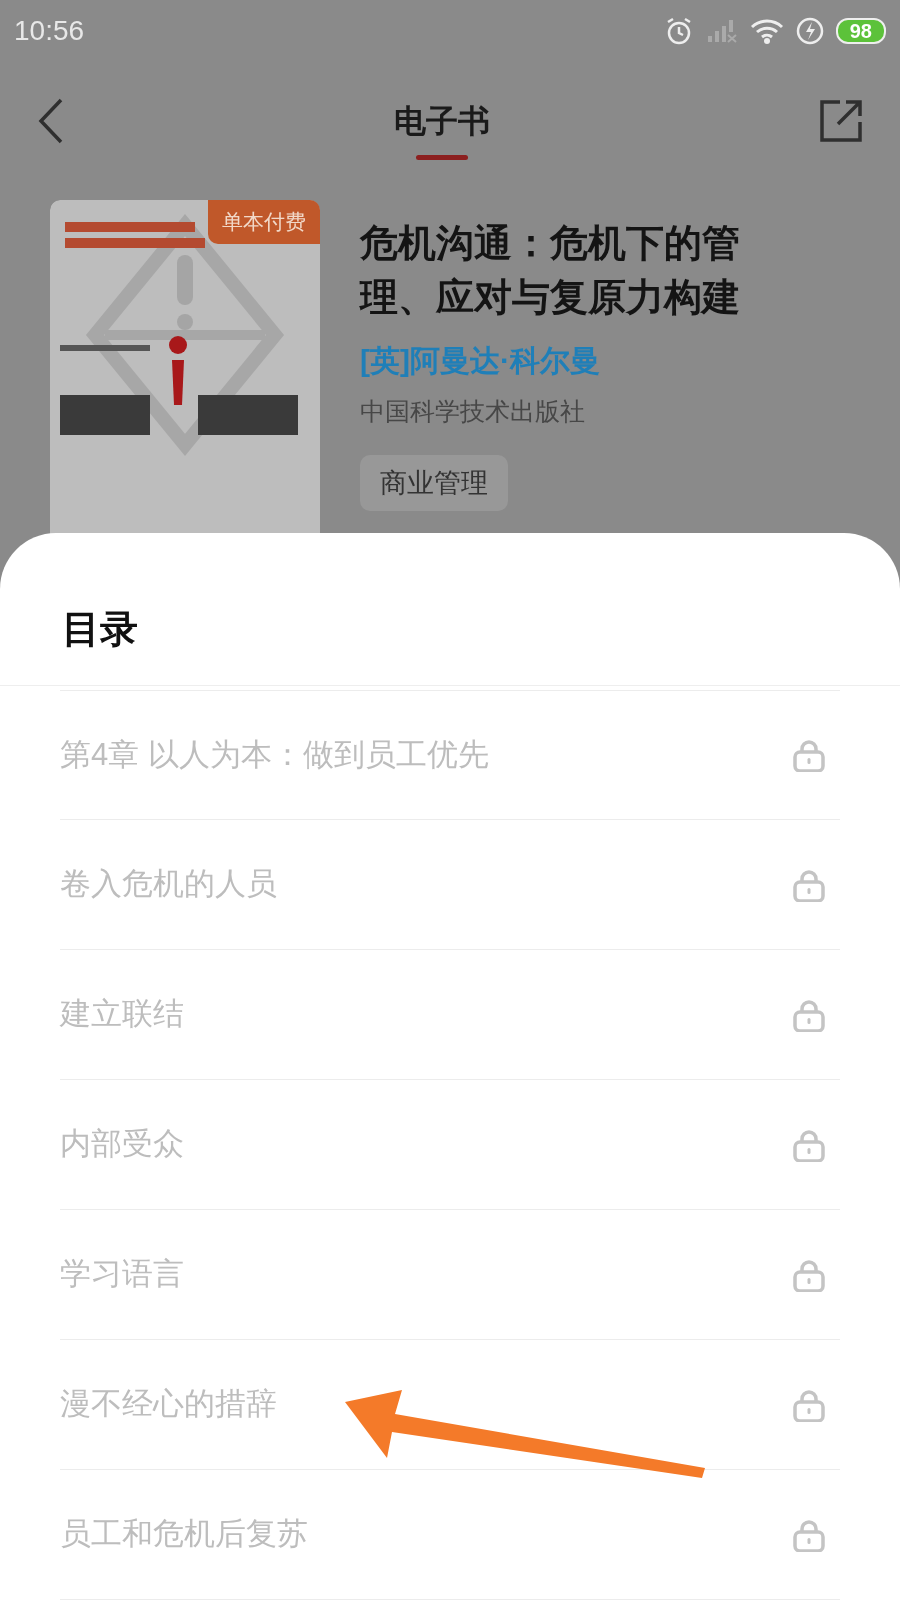 The height and width of the screenshot is (1600, 900). What do you see at coordinates (550, 270) in the screenshot?
I see `book-title: 危机沟通：危机下的管理、应对与复原力构建` at bounding box center [550, 270].